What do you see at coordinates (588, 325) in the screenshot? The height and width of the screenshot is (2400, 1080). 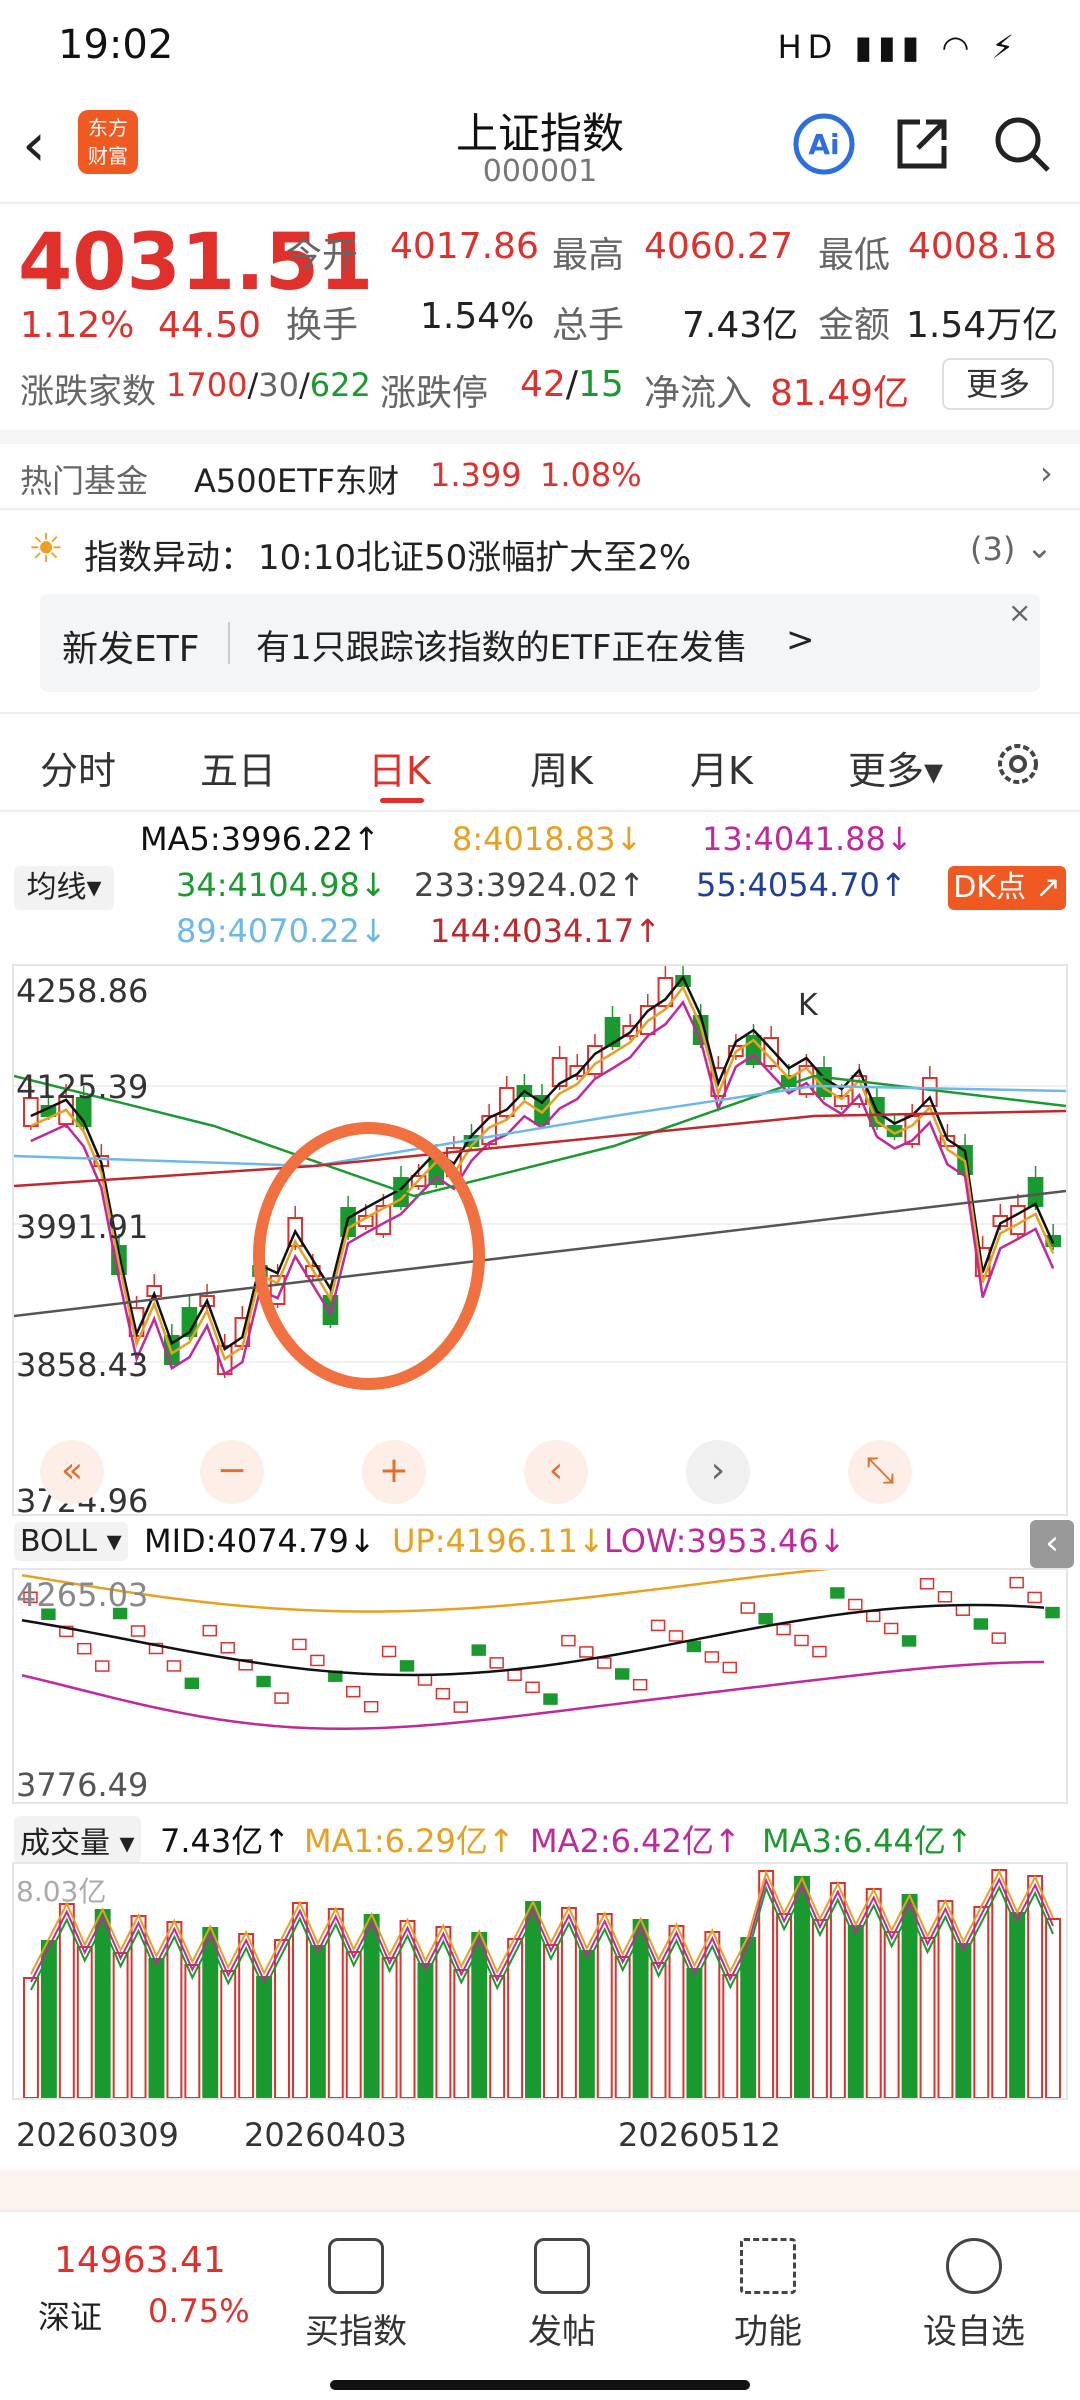 I see `volume-label: 总手` at bounding box center [588, 325].